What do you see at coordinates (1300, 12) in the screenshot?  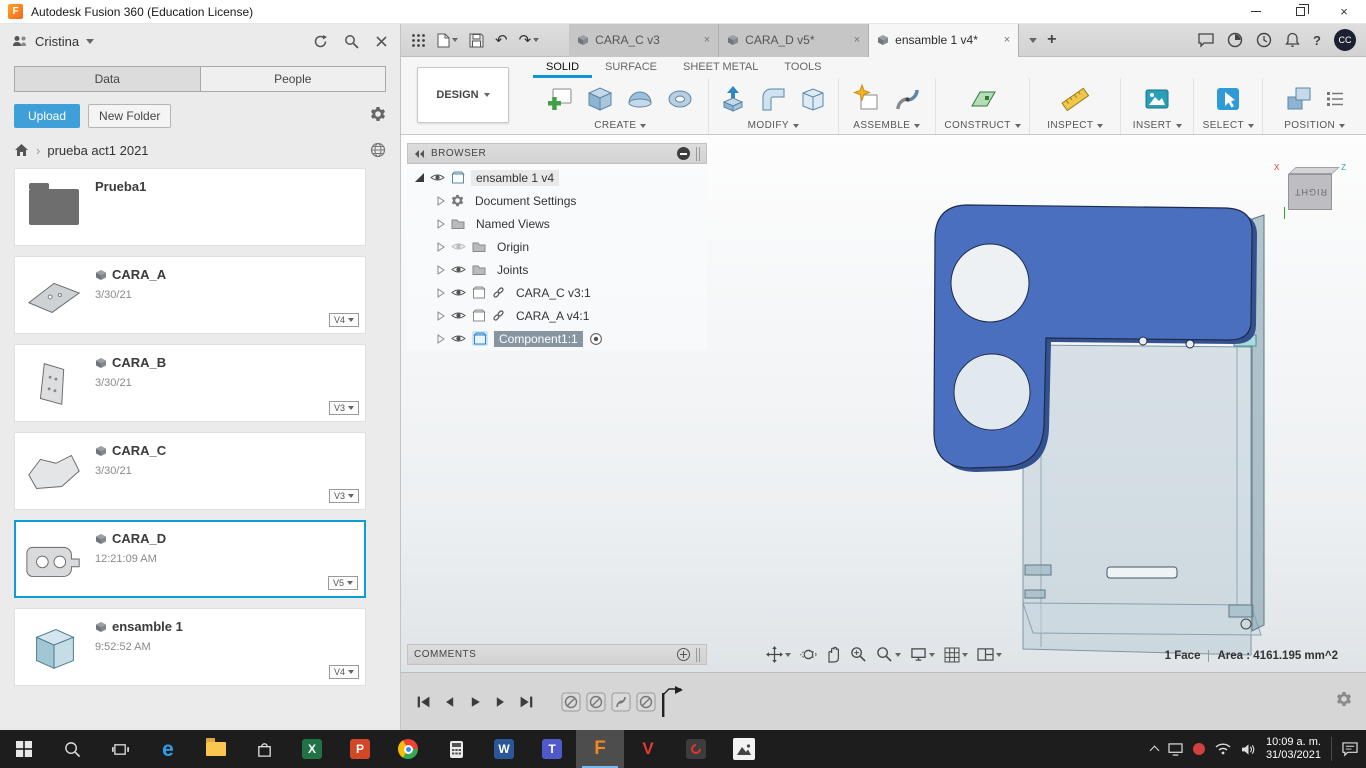 I see `restore-button` at bounding box center [1300, 12].